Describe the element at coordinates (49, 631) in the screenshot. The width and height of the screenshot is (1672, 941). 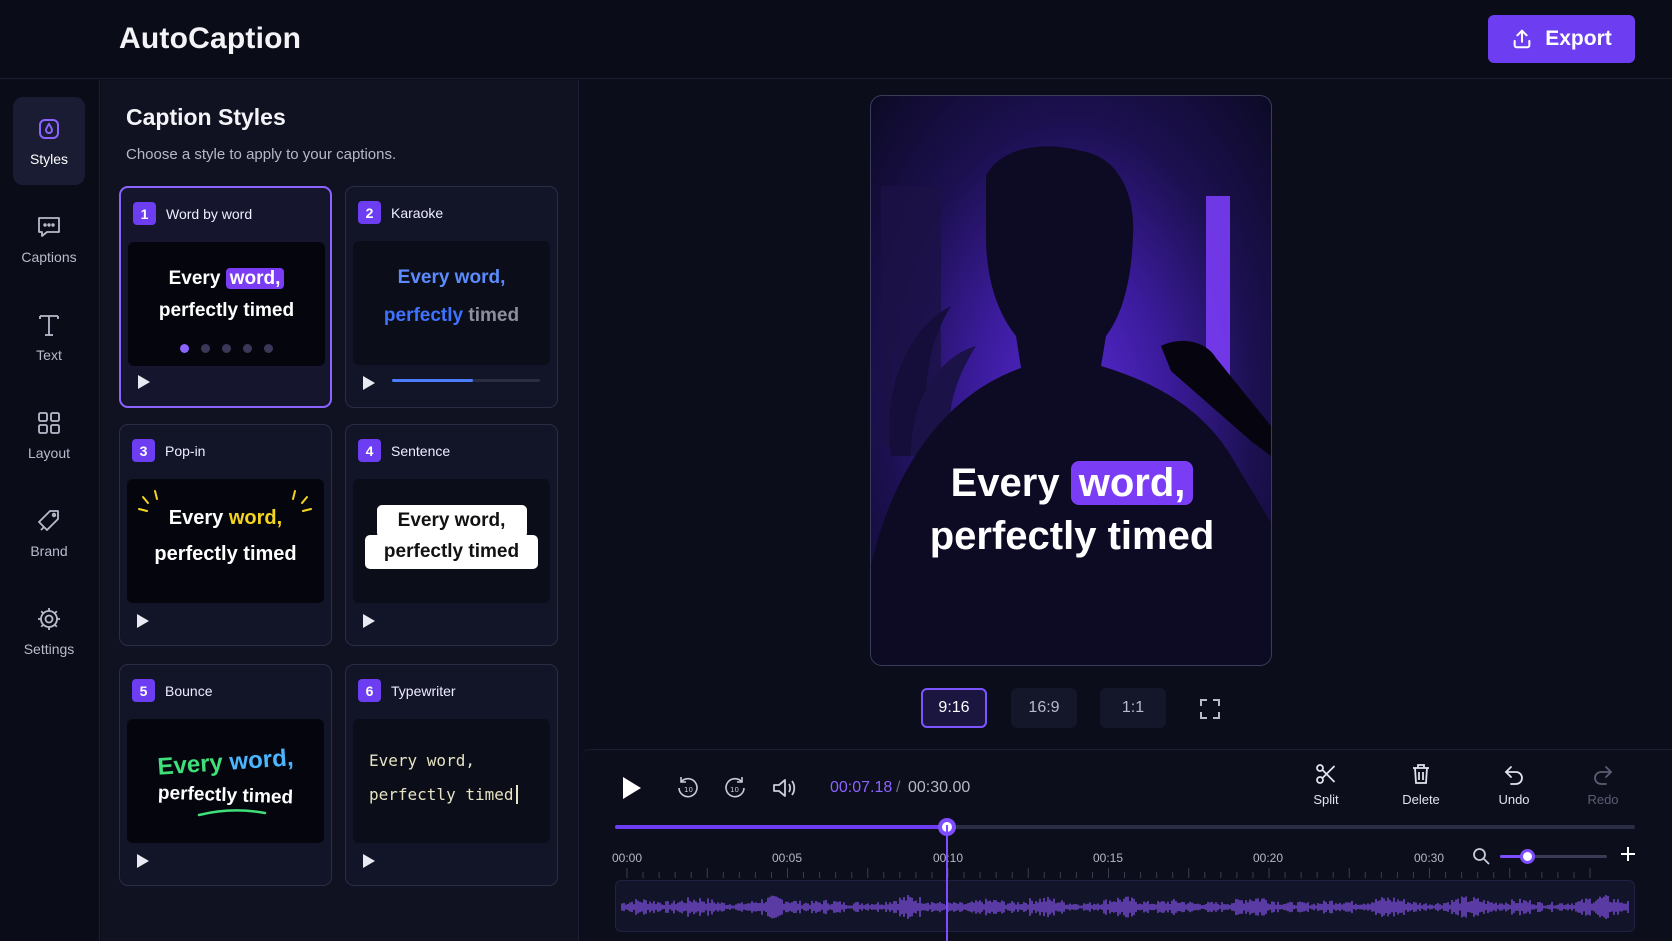
I see `sidebar-item-settings: Settings` at that location.